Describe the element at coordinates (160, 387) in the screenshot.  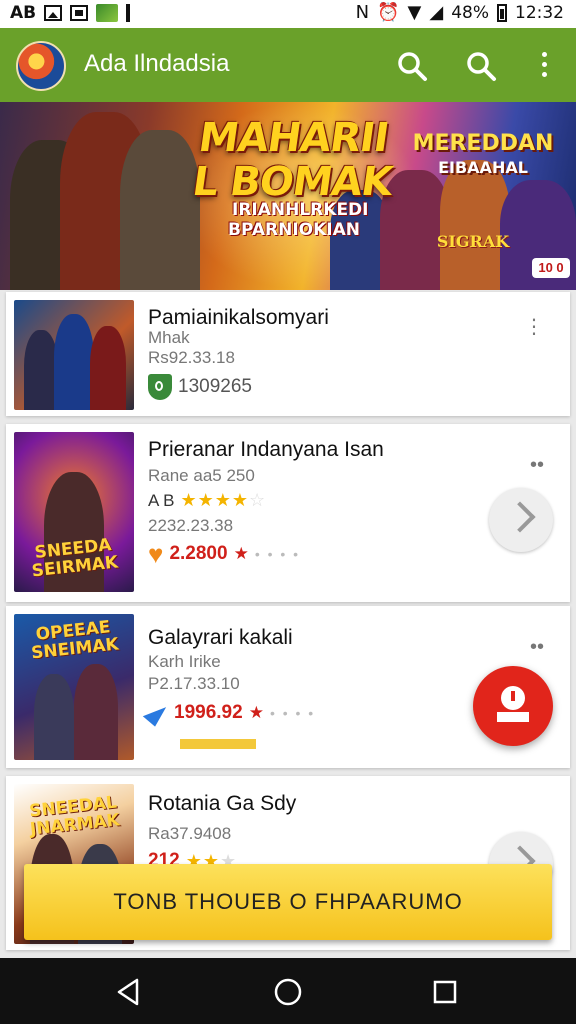
I see `shield-icon` at that location.